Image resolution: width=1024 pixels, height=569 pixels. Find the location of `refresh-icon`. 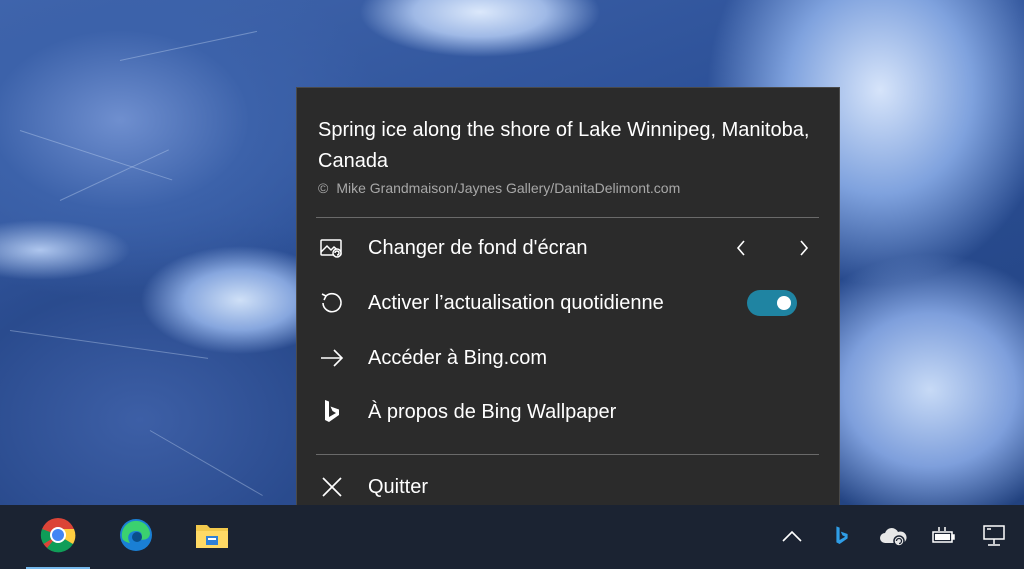

refresh-icon is located at coordinates (332, 303).